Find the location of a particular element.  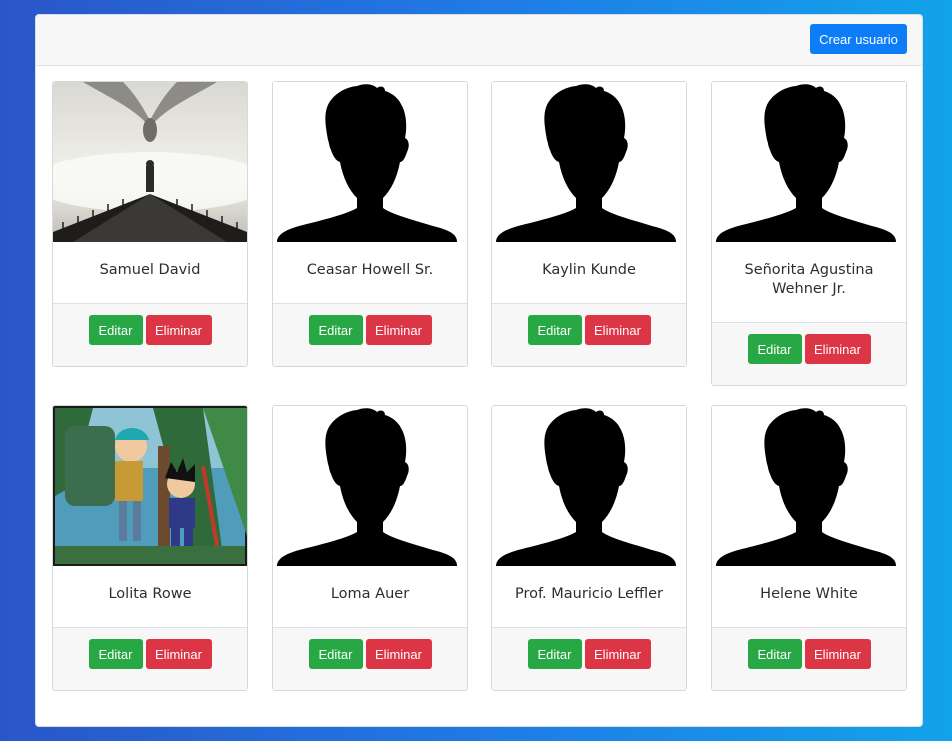

user-name: Helene White is located at coordinates (809, 594).